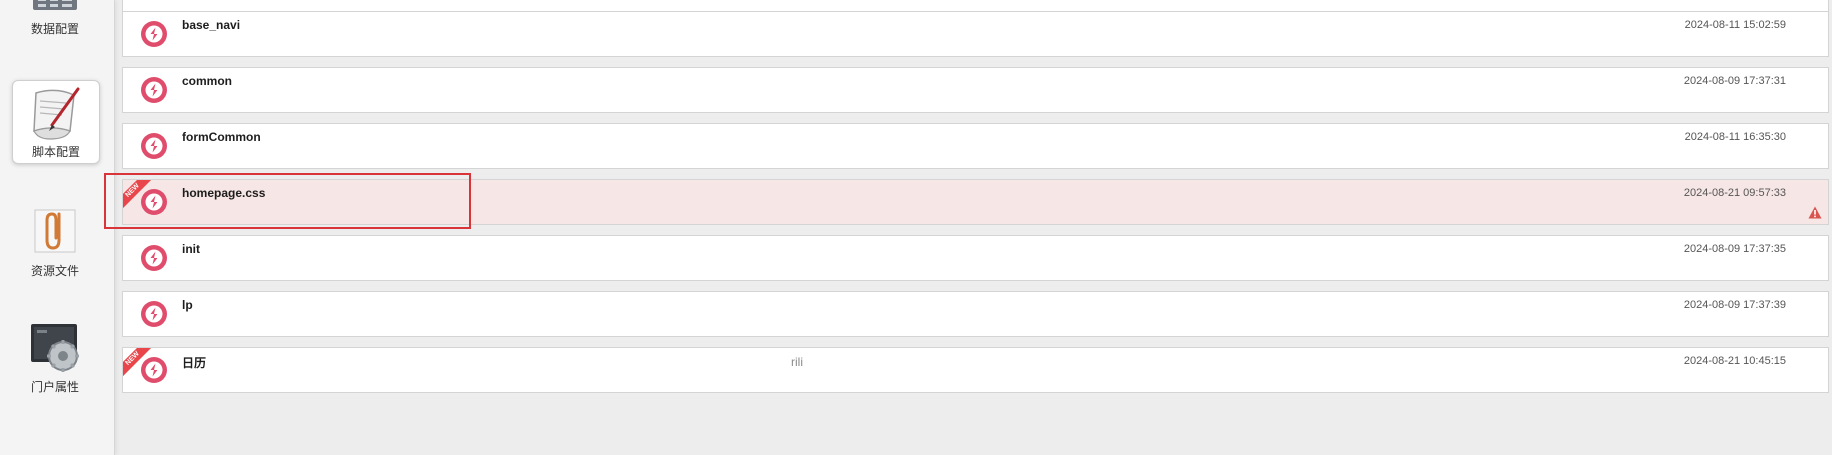 Image resolution: width=1832 pixels, height=455 pixels. What do you see at coordinates (1734, 193) in the screenshot?
I see `script-updated-time: 2024-08-21 09:57:33` at bounding box center [1734, 193].